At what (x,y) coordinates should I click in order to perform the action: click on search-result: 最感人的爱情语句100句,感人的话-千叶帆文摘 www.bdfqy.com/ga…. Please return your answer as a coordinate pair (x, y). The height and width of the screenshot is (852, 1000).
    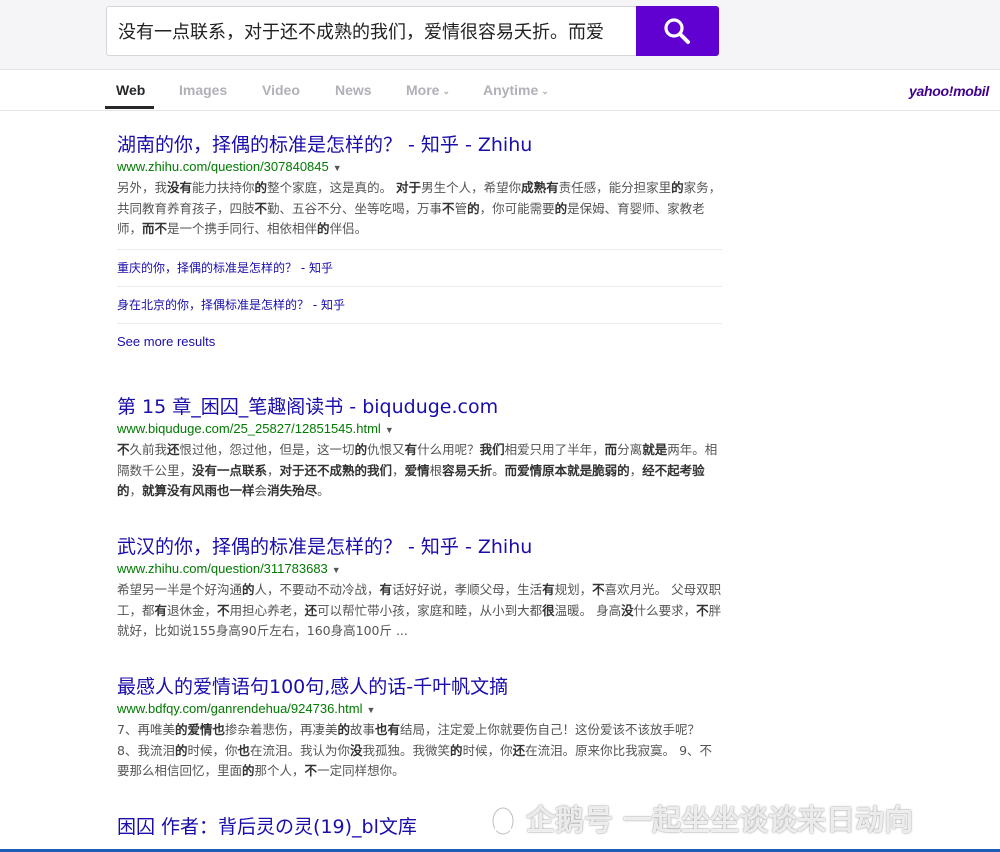
    Looking at the image, I should click on (419, 728).